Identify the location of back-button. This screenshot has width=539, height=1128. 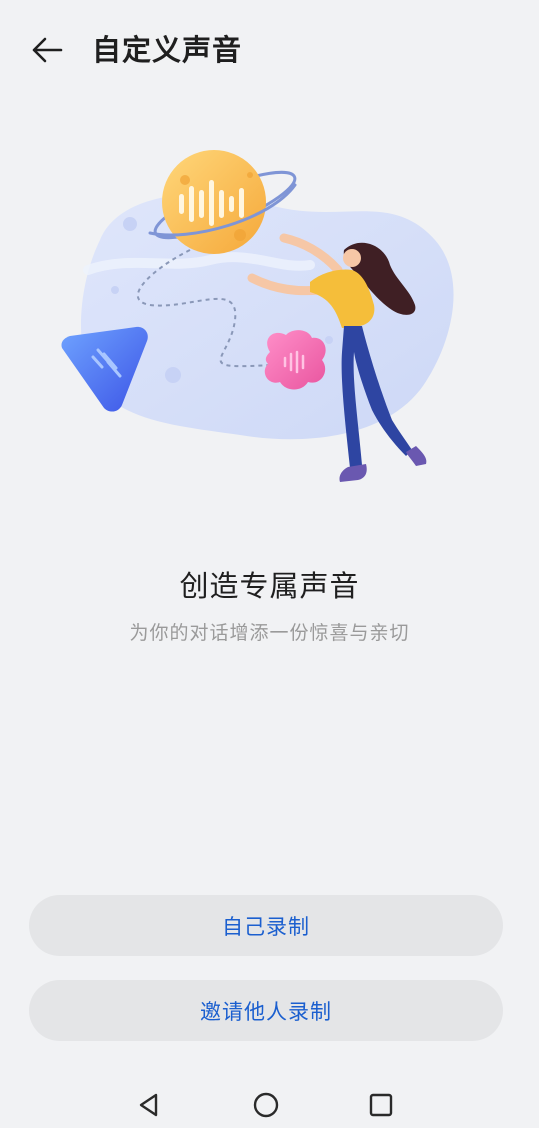
(47, 50).